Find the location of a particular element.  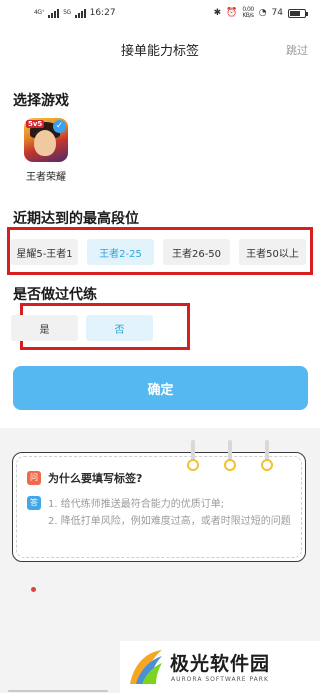

game-card-wangzhe: 5v5 ✓ 王者荣耀 is located at coordinates (46, 150).